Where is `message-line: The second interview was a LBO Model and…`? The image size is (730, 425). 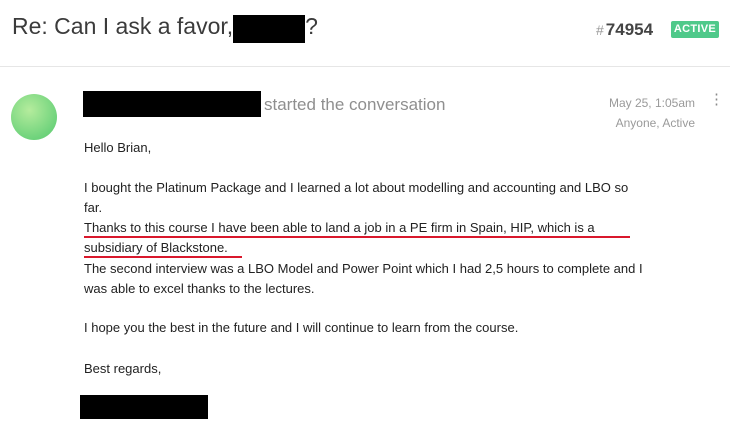 message-line: The second interview was a LBO Model and… is located at coordinates (363, 268).